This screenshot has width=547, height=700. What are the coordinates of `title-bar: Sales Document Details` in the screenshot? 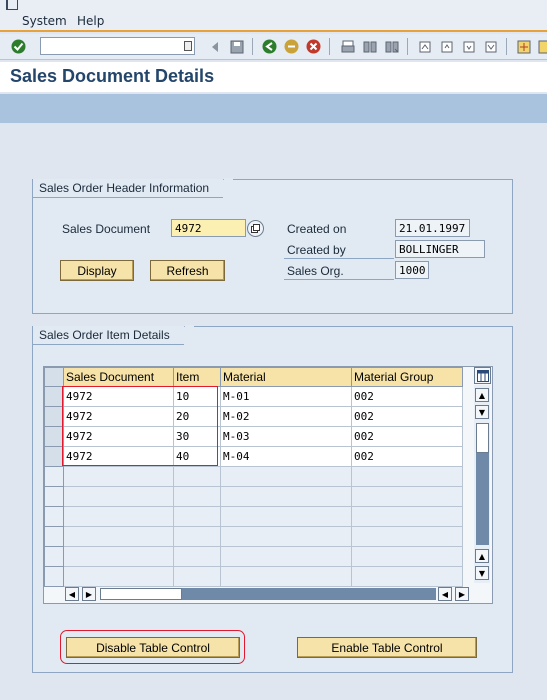 It's located at (273, 77).